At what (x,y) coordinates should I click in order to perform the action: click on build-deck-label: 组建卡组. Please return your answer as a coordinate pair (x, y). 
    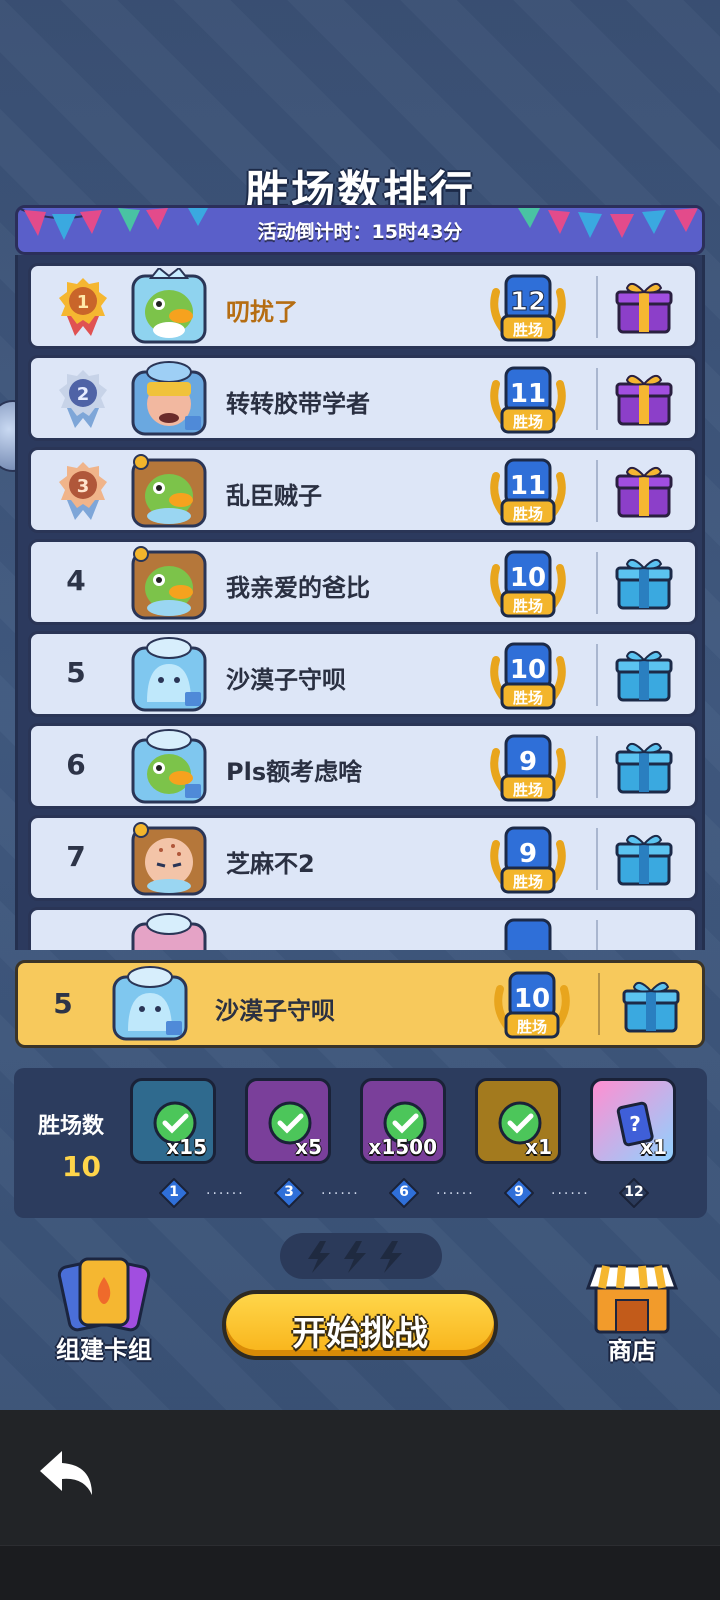
    Looking at the image, I should click on (104, 1350).